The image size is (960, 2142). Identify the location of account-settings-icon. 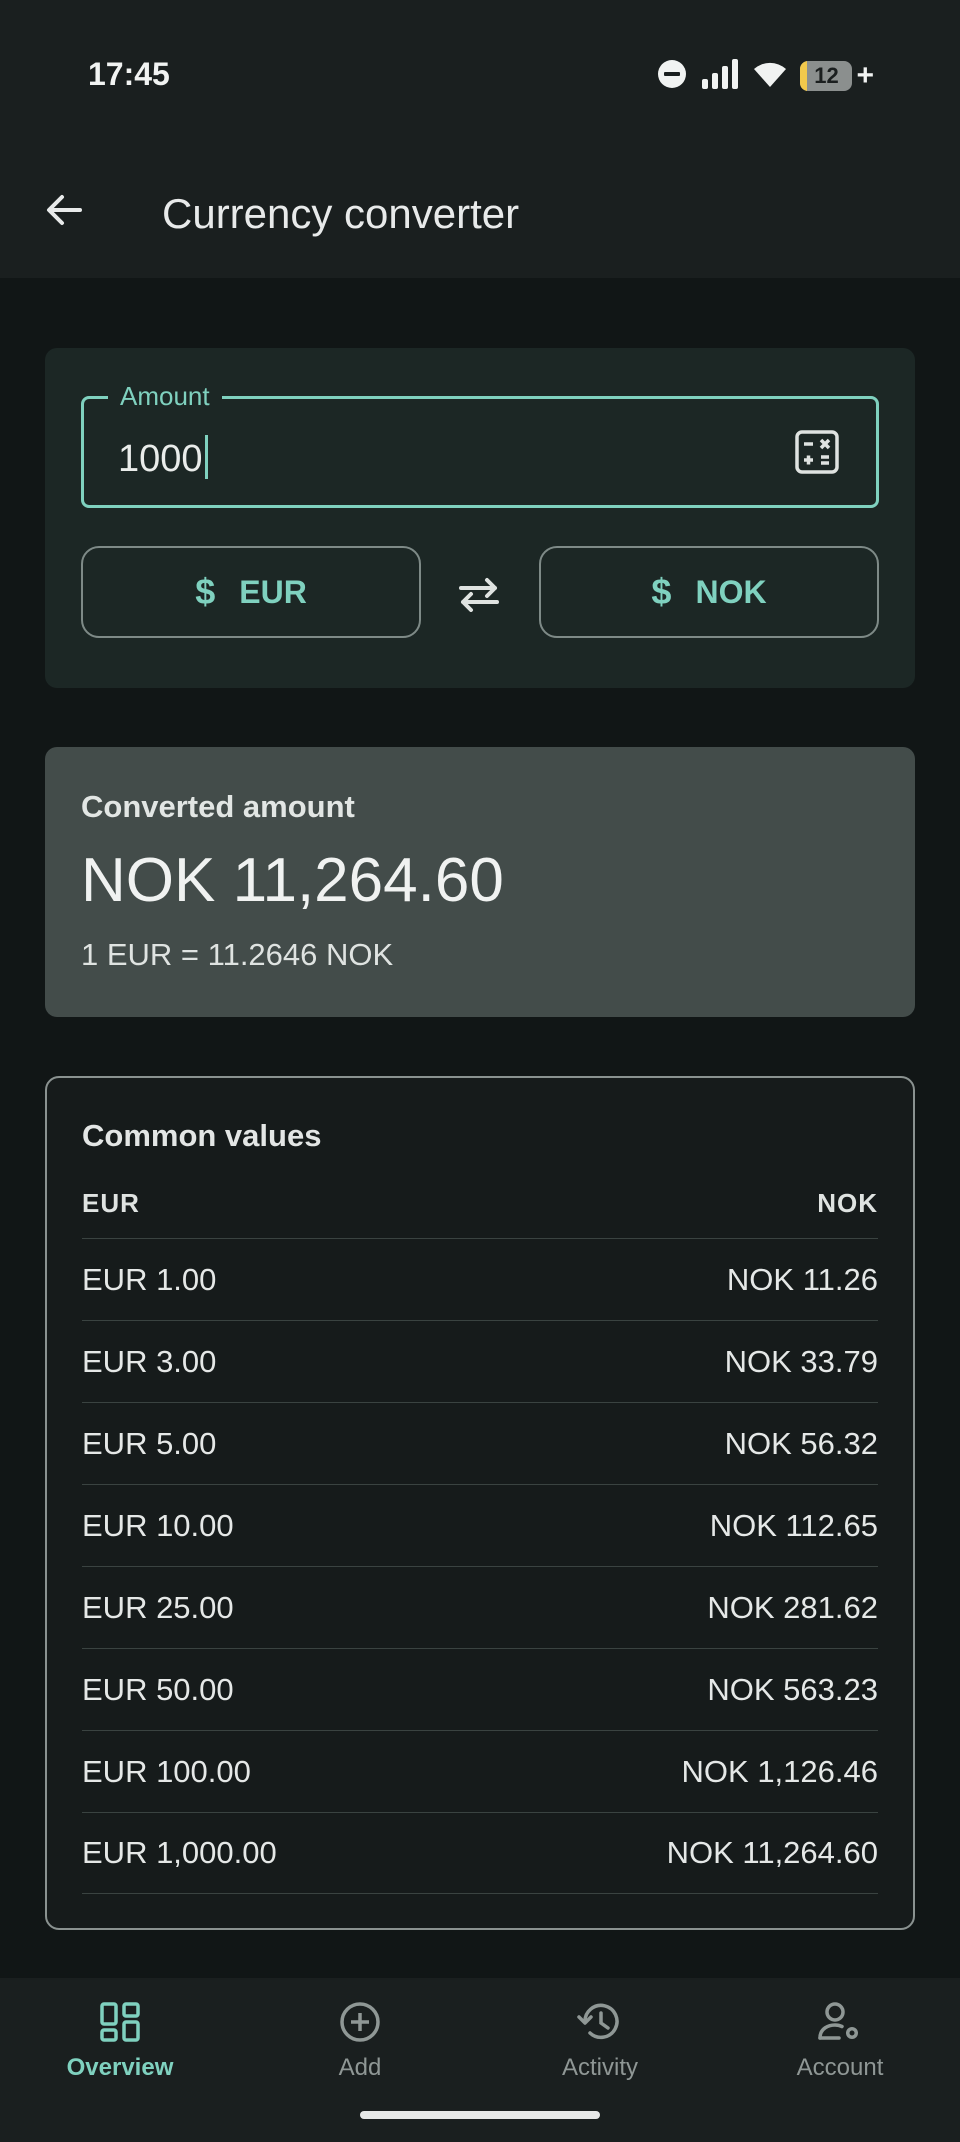
(840, 2022).